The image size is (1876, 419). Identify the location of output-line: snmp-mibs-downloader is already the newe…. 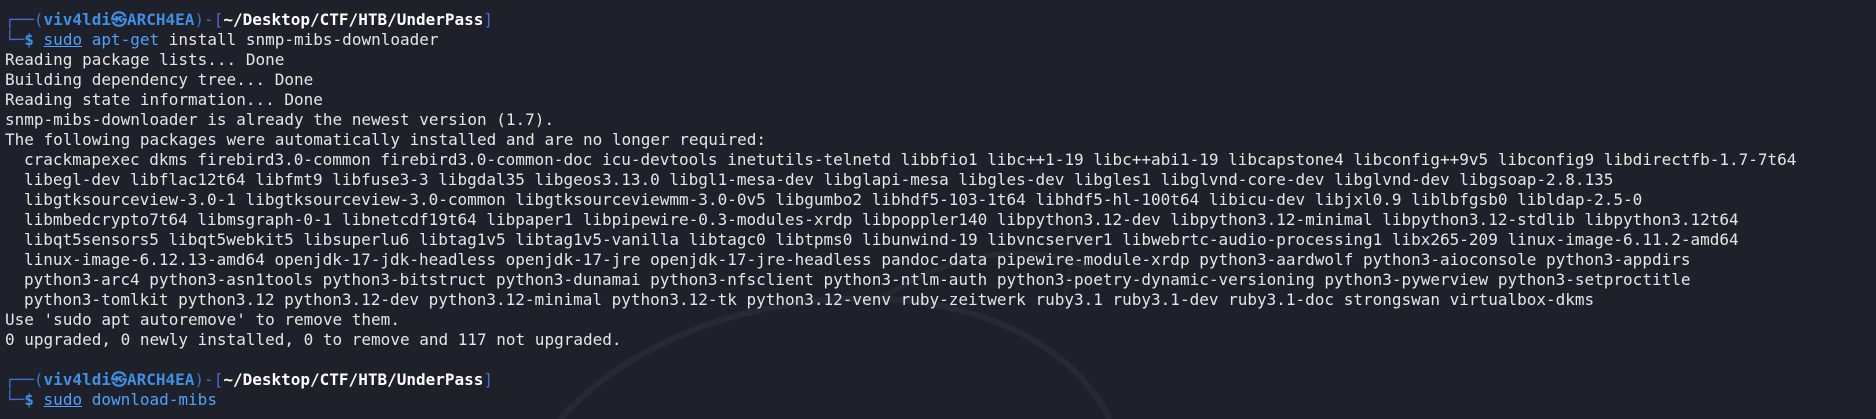
(280, 119).